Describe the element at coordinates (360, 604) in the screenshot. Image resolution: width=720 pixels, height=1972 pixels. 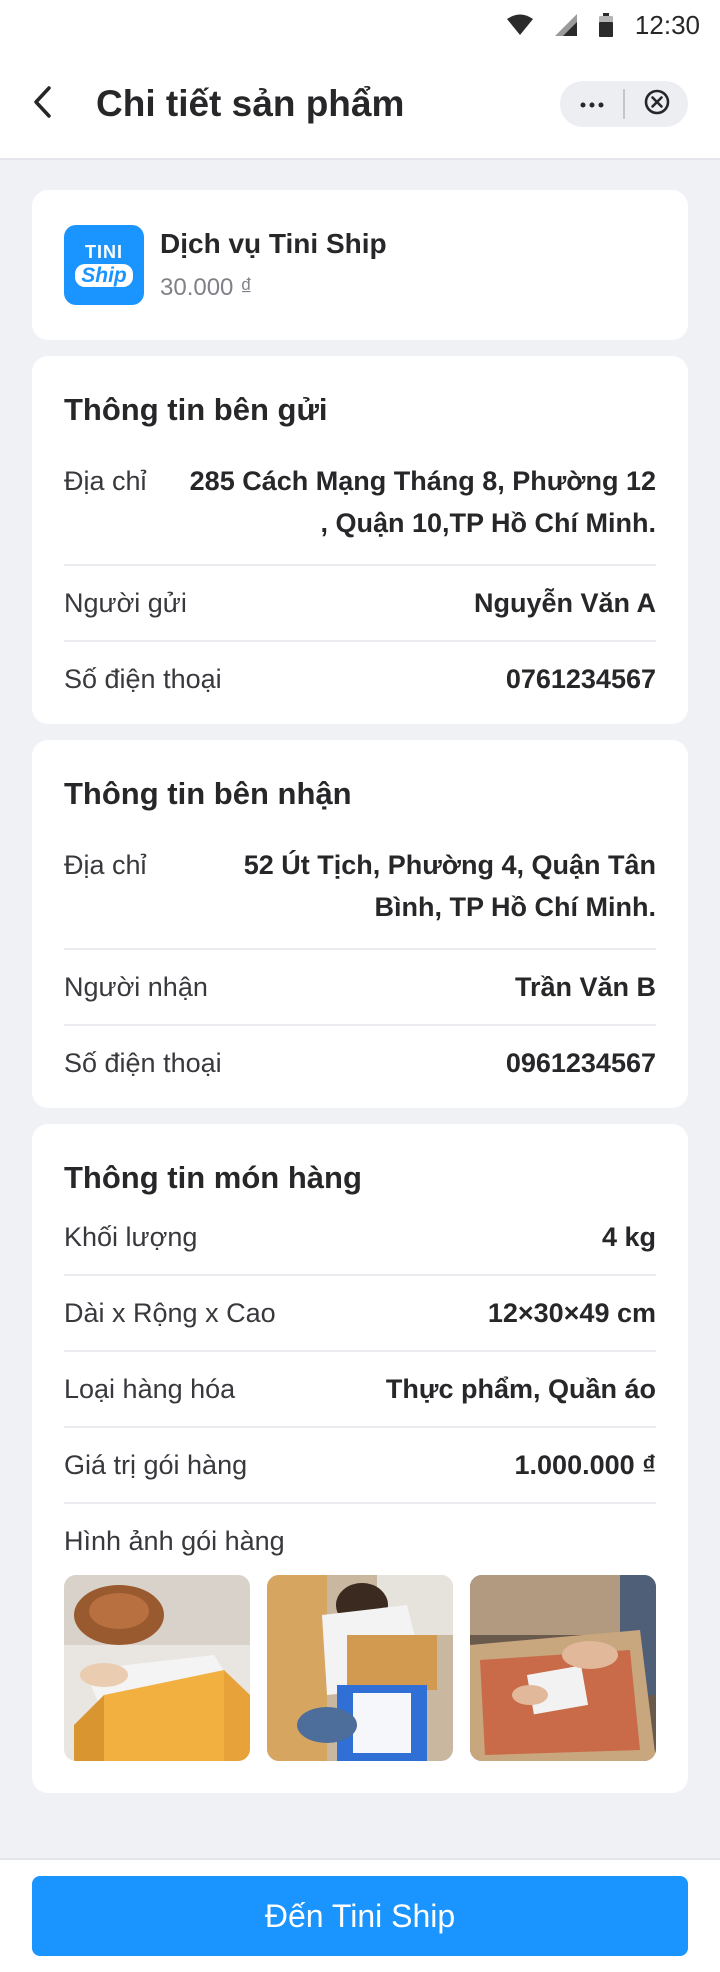
I see `info-row-sender: Người gửi Nguyễn Văn A` at that location.